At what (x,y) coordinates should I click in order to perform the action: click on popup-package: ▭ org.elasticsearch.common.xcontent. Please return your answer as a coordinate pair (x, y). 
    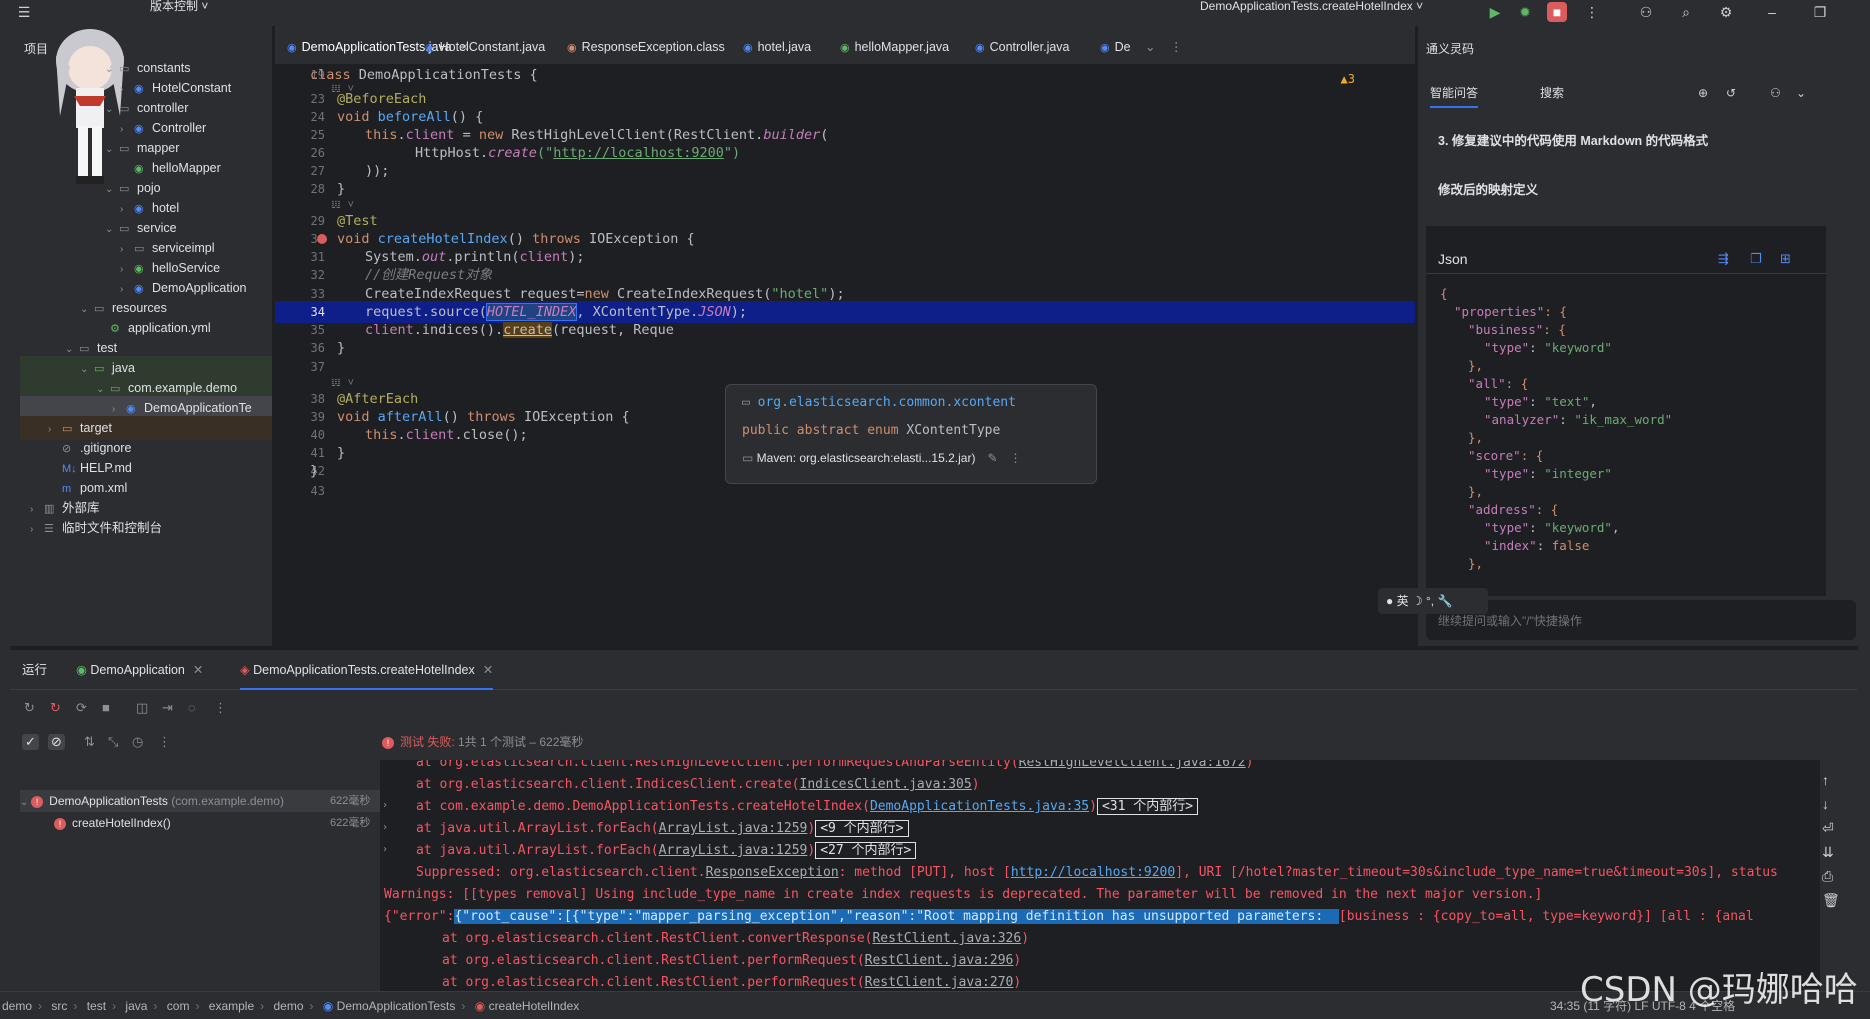
    Looking at the image, I should click on (911, 407).